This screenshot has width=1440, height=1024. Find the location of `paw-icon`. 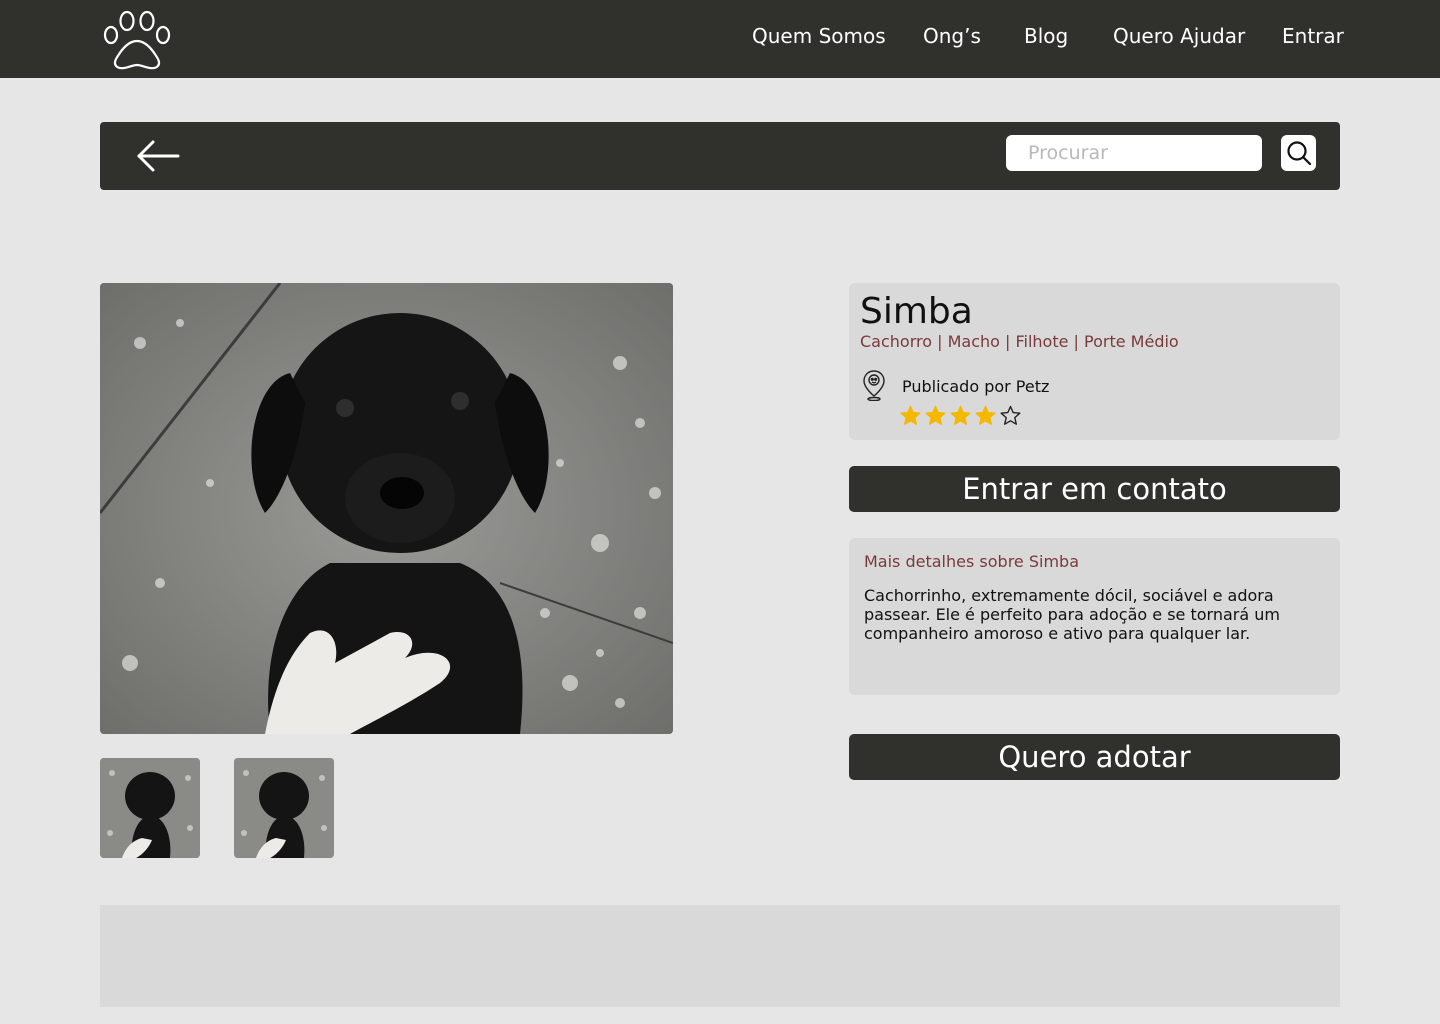

paw-icon is located at coordinates (137, 39).